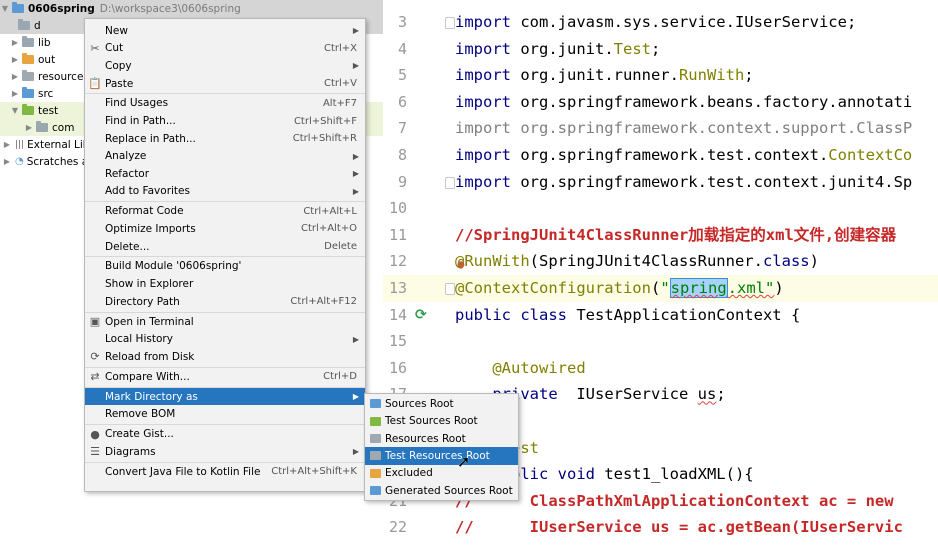  I want to click on menu-item-label: Mark Directory as, so click(151, 396).